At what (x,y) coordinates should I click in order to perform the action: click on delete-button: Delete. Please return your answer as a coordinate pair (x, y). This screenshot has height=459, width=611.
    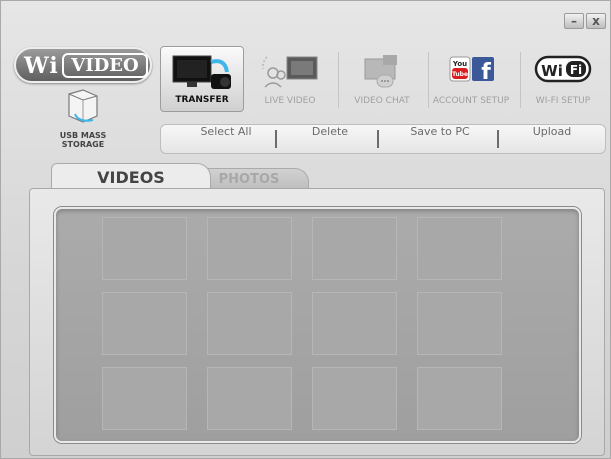
    Looking at the image, I should click on (330, 139).